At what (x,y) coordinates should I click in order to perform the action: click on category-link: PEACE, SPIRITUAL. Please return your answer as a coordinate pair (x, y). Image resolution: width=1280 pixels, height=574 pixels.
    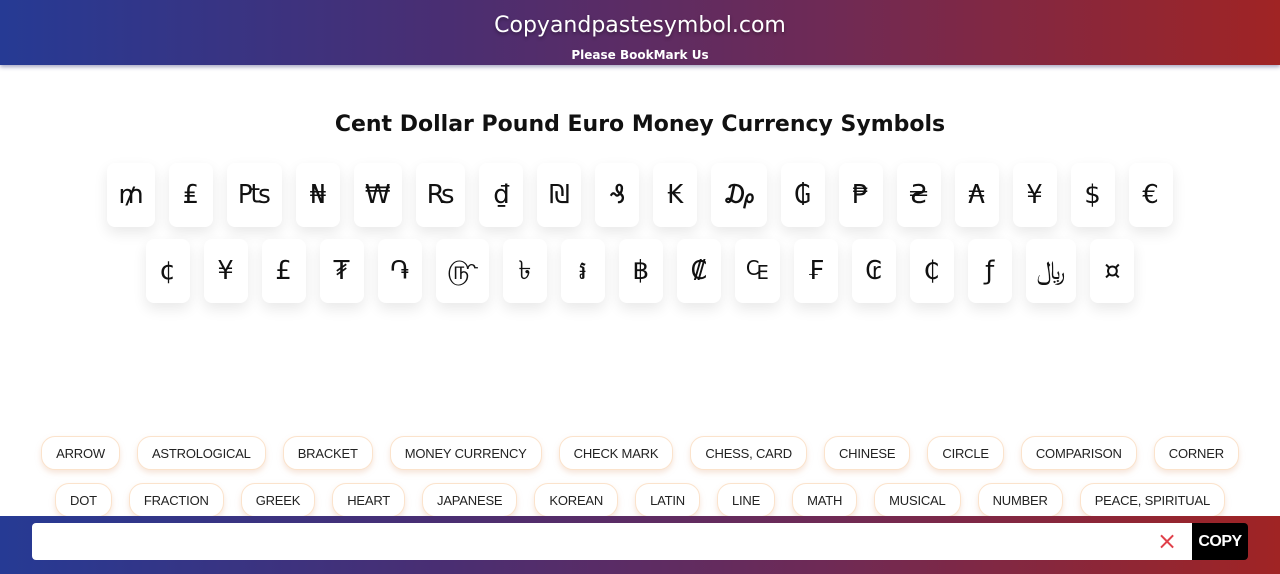
    Looking at the image, I should click on (1152, 500).